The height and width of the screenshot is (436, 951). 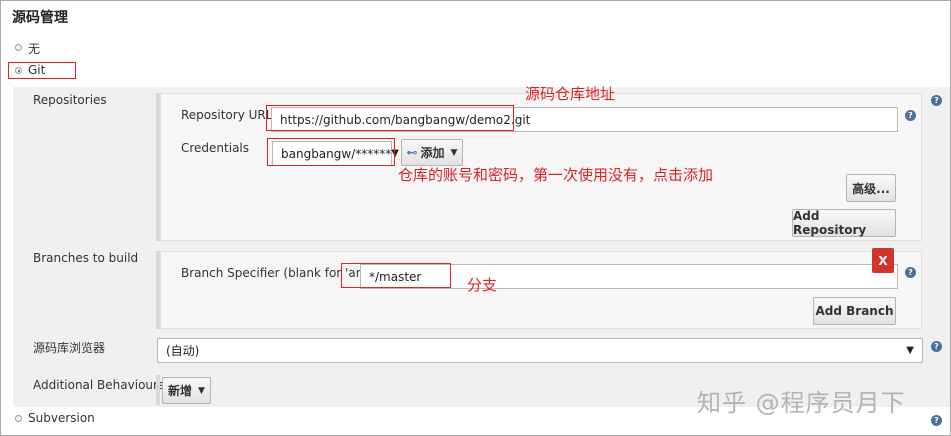 What do you see at coordinates (70, 100) in the screenshot?
I see `repositories-label: Repositories` at bounding box center [70, 100].